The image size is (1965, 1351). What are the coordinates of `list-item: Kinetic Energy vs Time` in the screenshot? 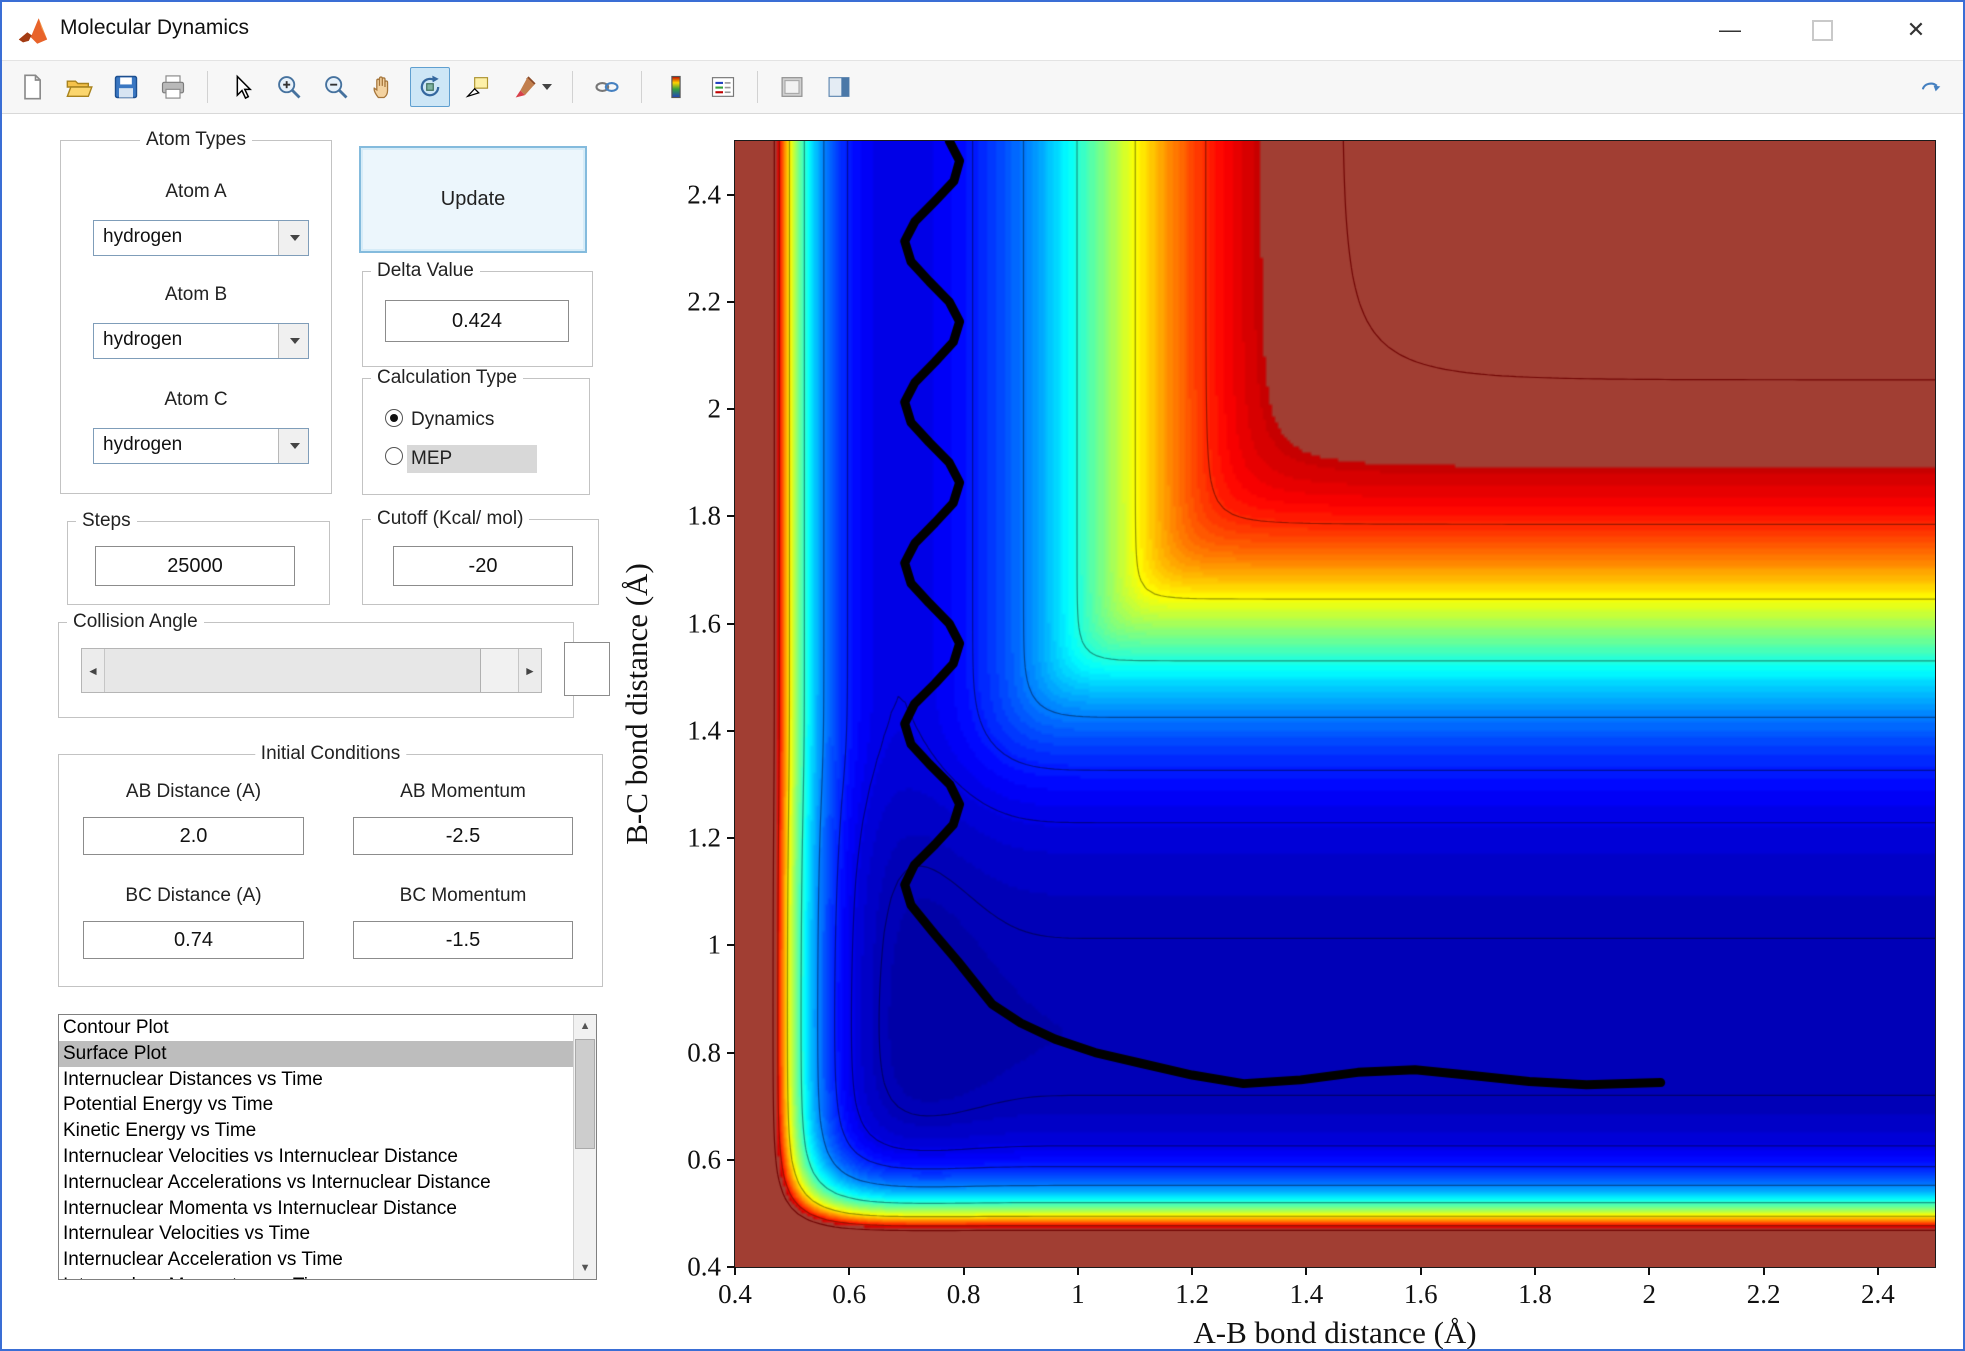 It's located at (316, 1131).